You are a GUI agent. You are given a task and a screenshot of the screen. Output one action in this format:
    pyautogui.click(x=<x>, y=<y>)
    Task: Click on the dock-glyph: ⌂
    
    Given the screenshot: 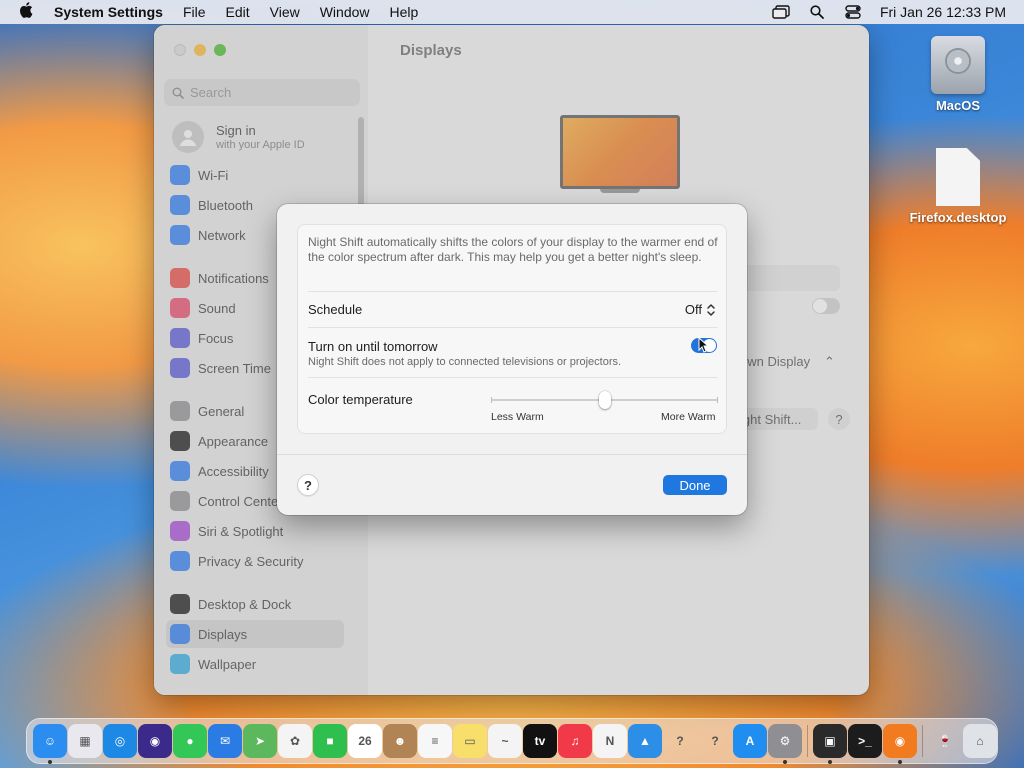 What is the action you would take?
    pyautogui.click(x=980, y=741)
    